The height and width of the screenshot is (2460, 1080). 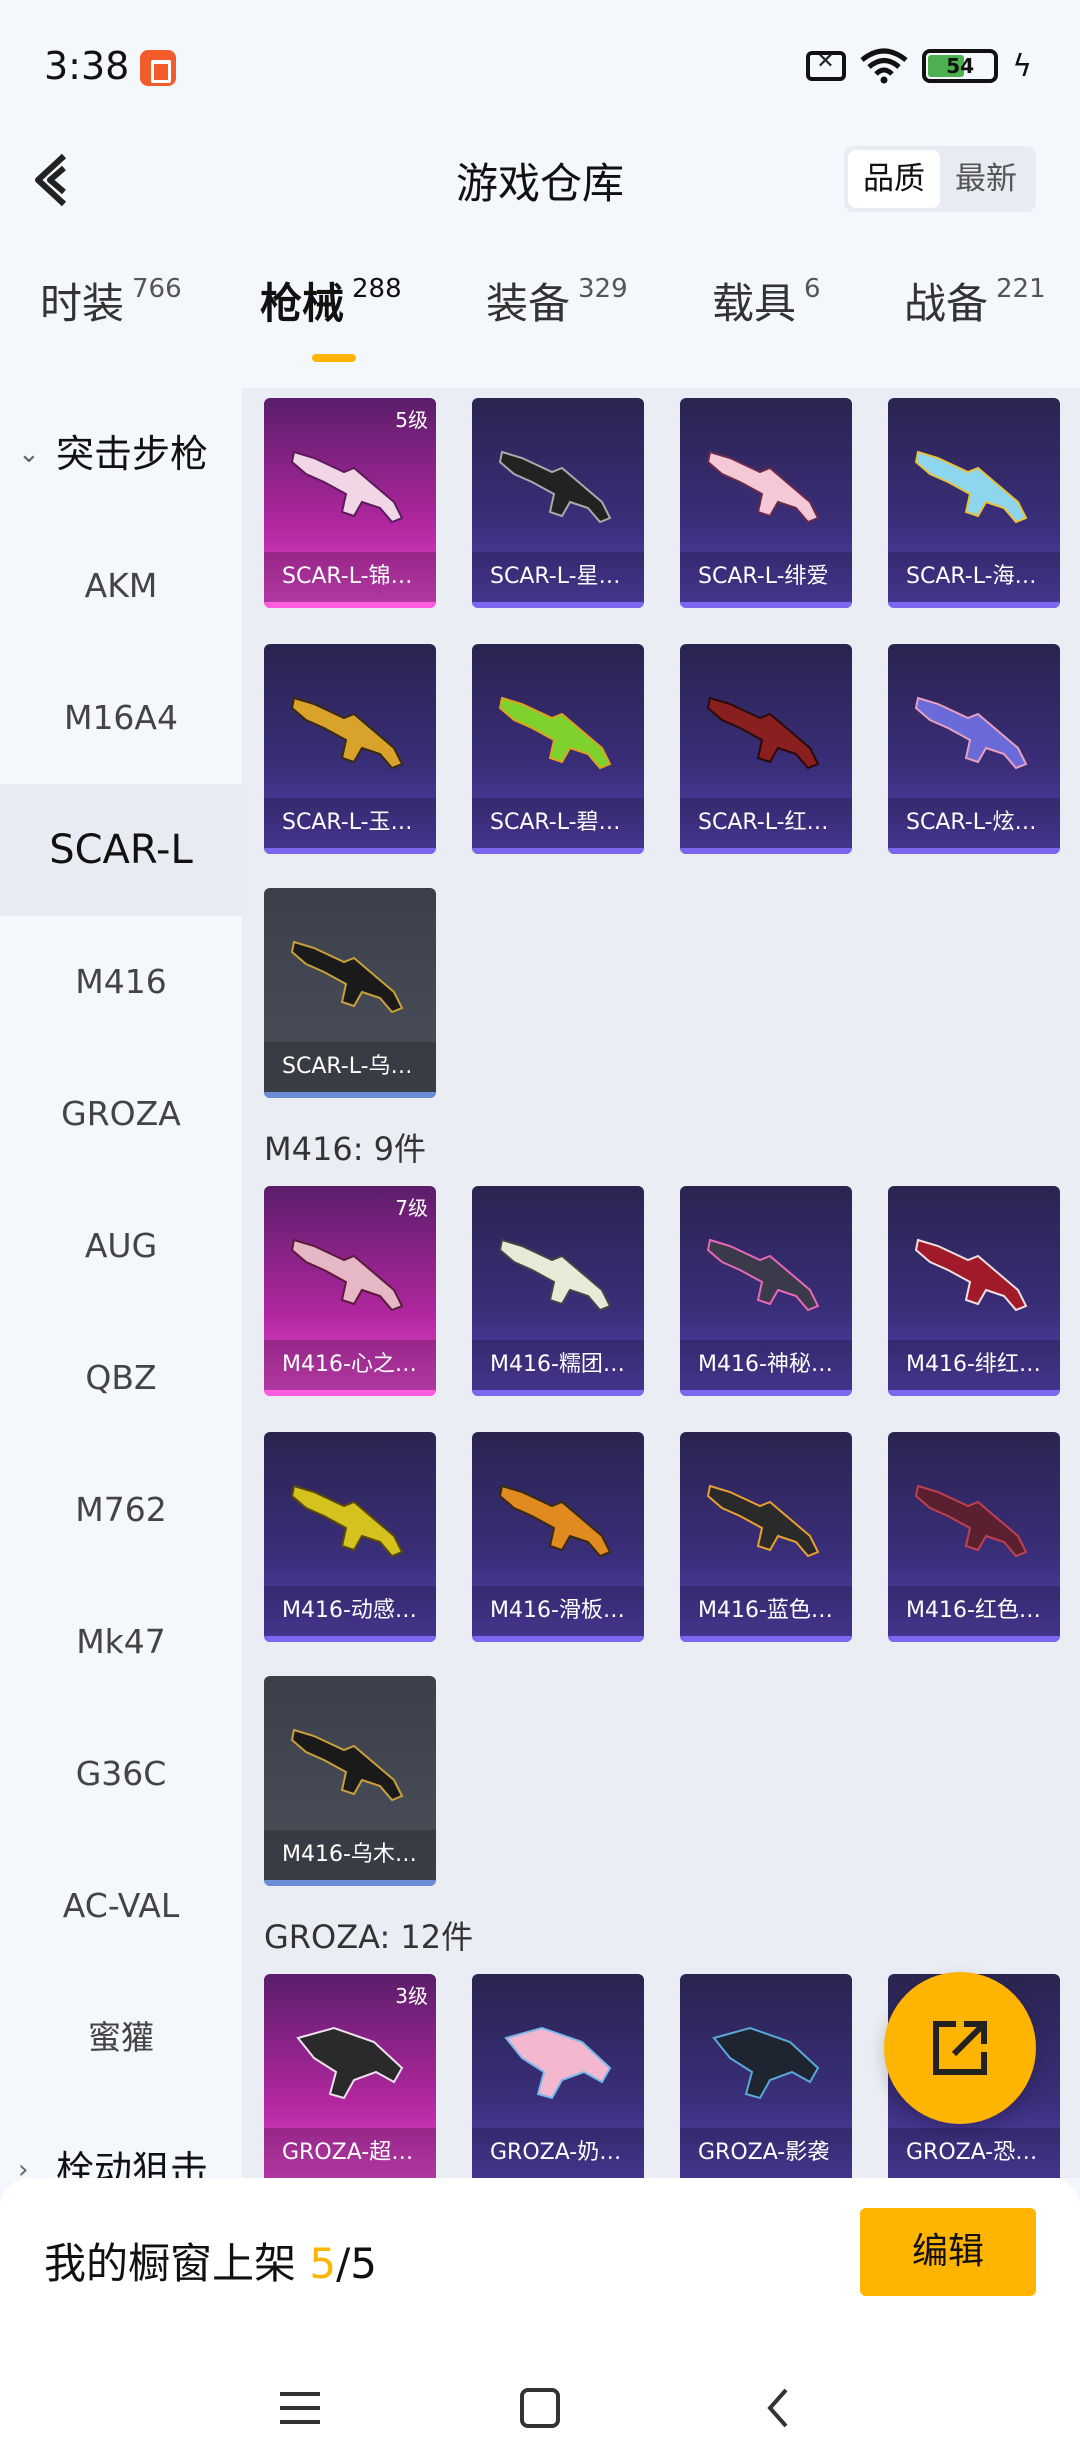 I want to click on tab-label: 装备, so click(x=528, y=303).